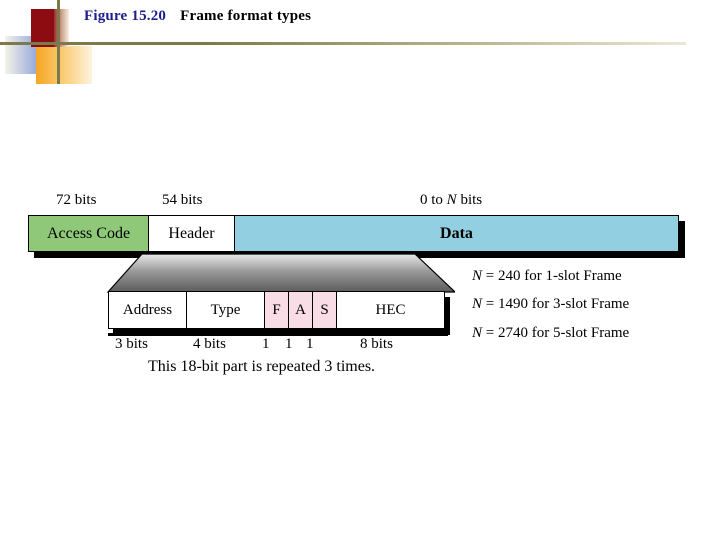  I want to click on expansion-funnel, so click(280, 273).